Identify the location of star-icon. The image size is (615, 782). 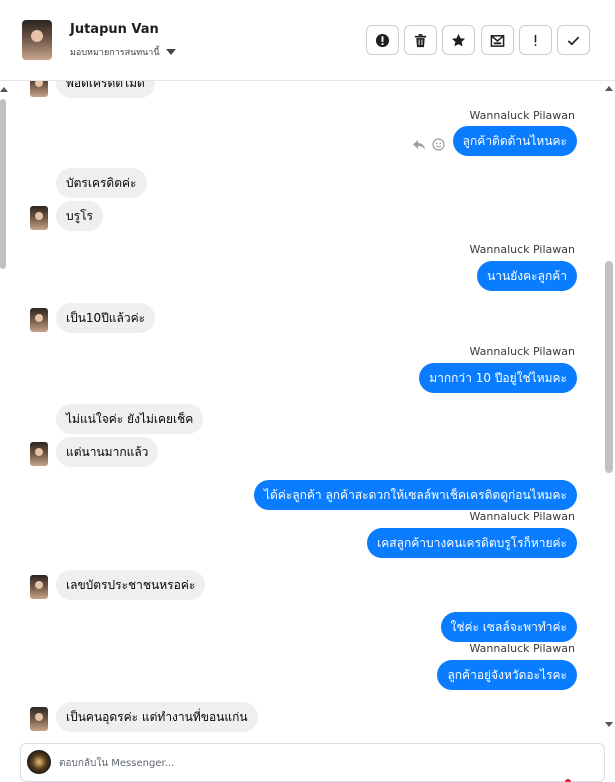
(458, 39).